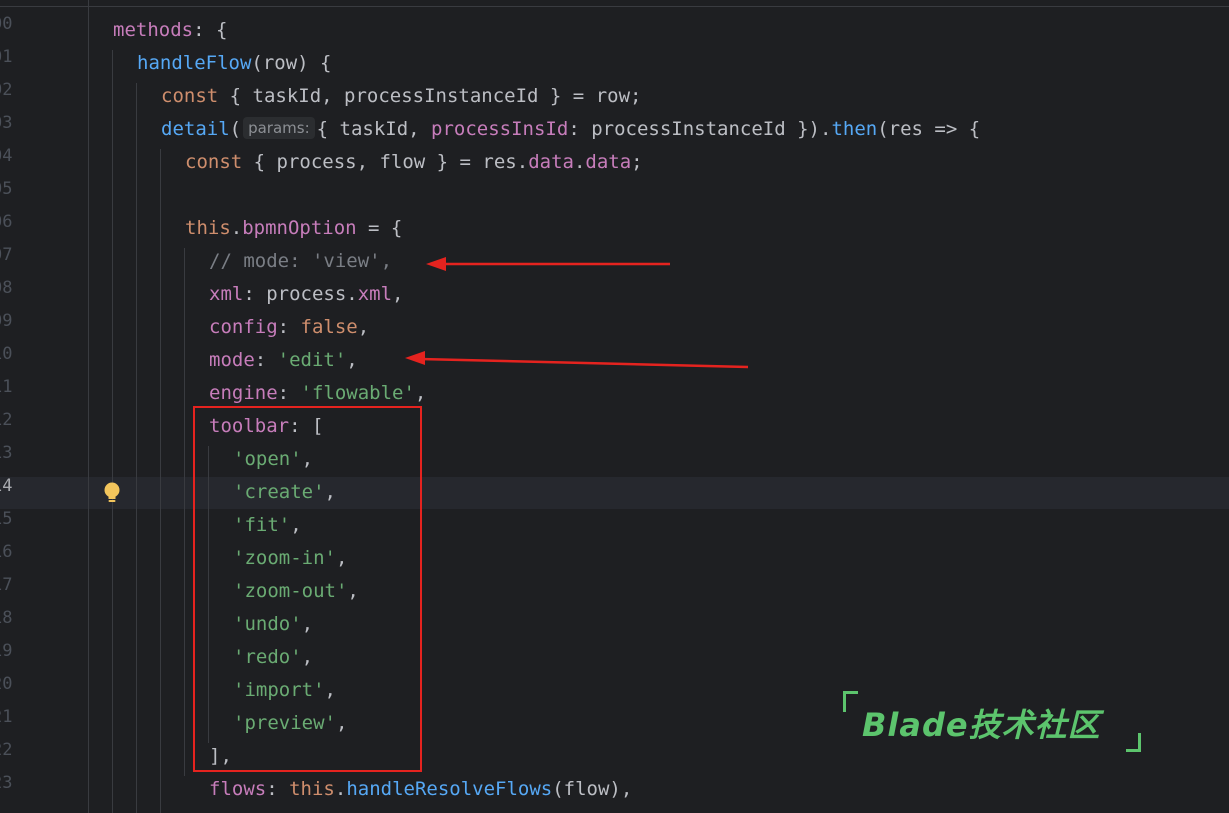  I want to click on watermark: Blade技术社区, so click(981, 725).